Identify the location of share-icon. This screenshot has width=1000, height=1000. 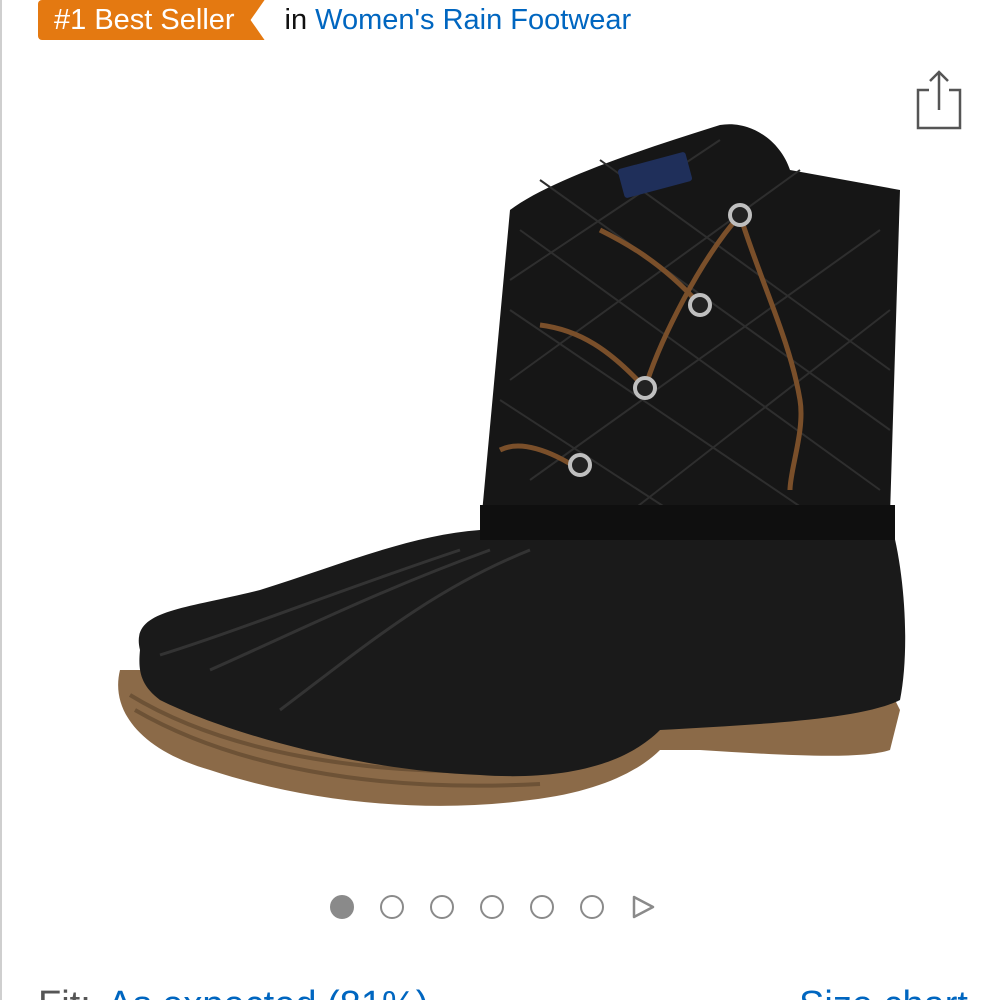
(939, 100).